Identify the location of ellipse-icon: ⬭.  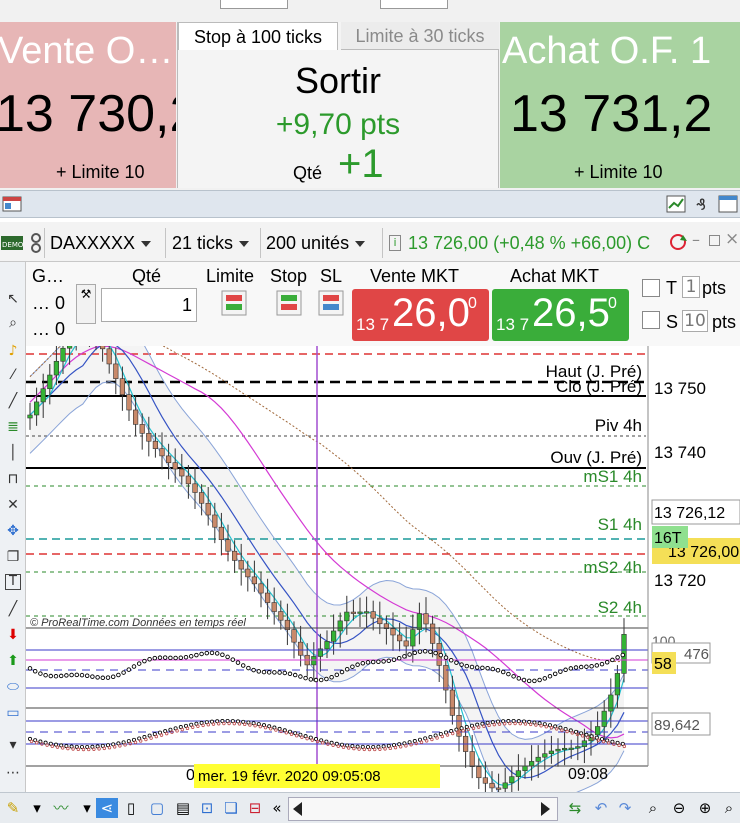
(13, 687).